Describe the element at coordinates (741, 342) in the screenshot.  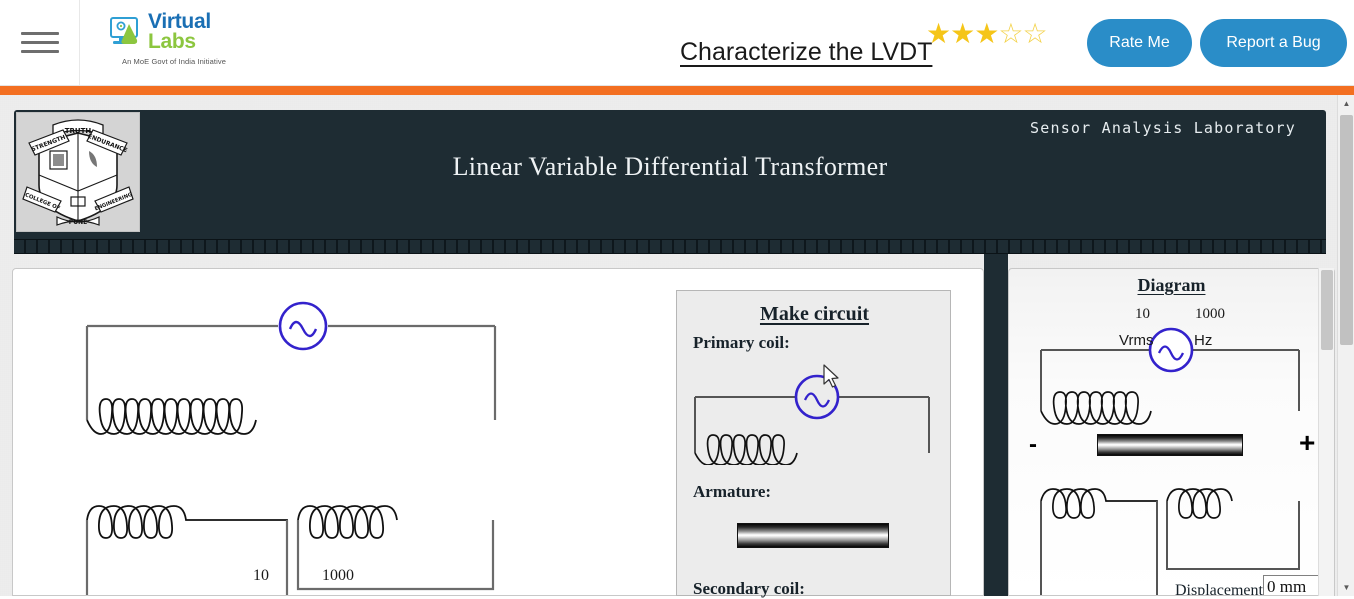
I see `primary-coil-label: Primary coil:` at that location.